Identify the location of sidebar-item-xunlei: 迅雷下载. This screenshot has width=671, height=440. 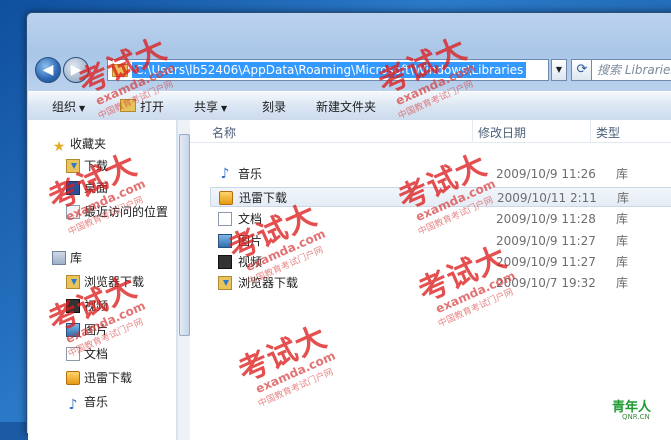
(99, 378).